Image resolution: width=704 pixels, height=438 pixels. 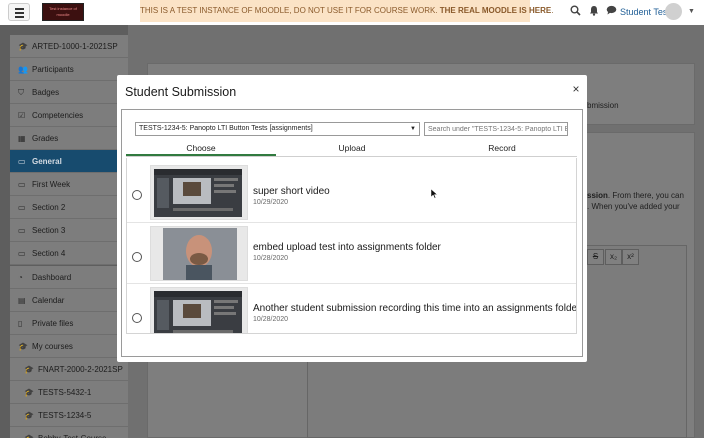 What do you see at coordinates (49, 253) in the screenshot?
I see `sidebar-item-label: Section 4` at bounding box center [49, 253].